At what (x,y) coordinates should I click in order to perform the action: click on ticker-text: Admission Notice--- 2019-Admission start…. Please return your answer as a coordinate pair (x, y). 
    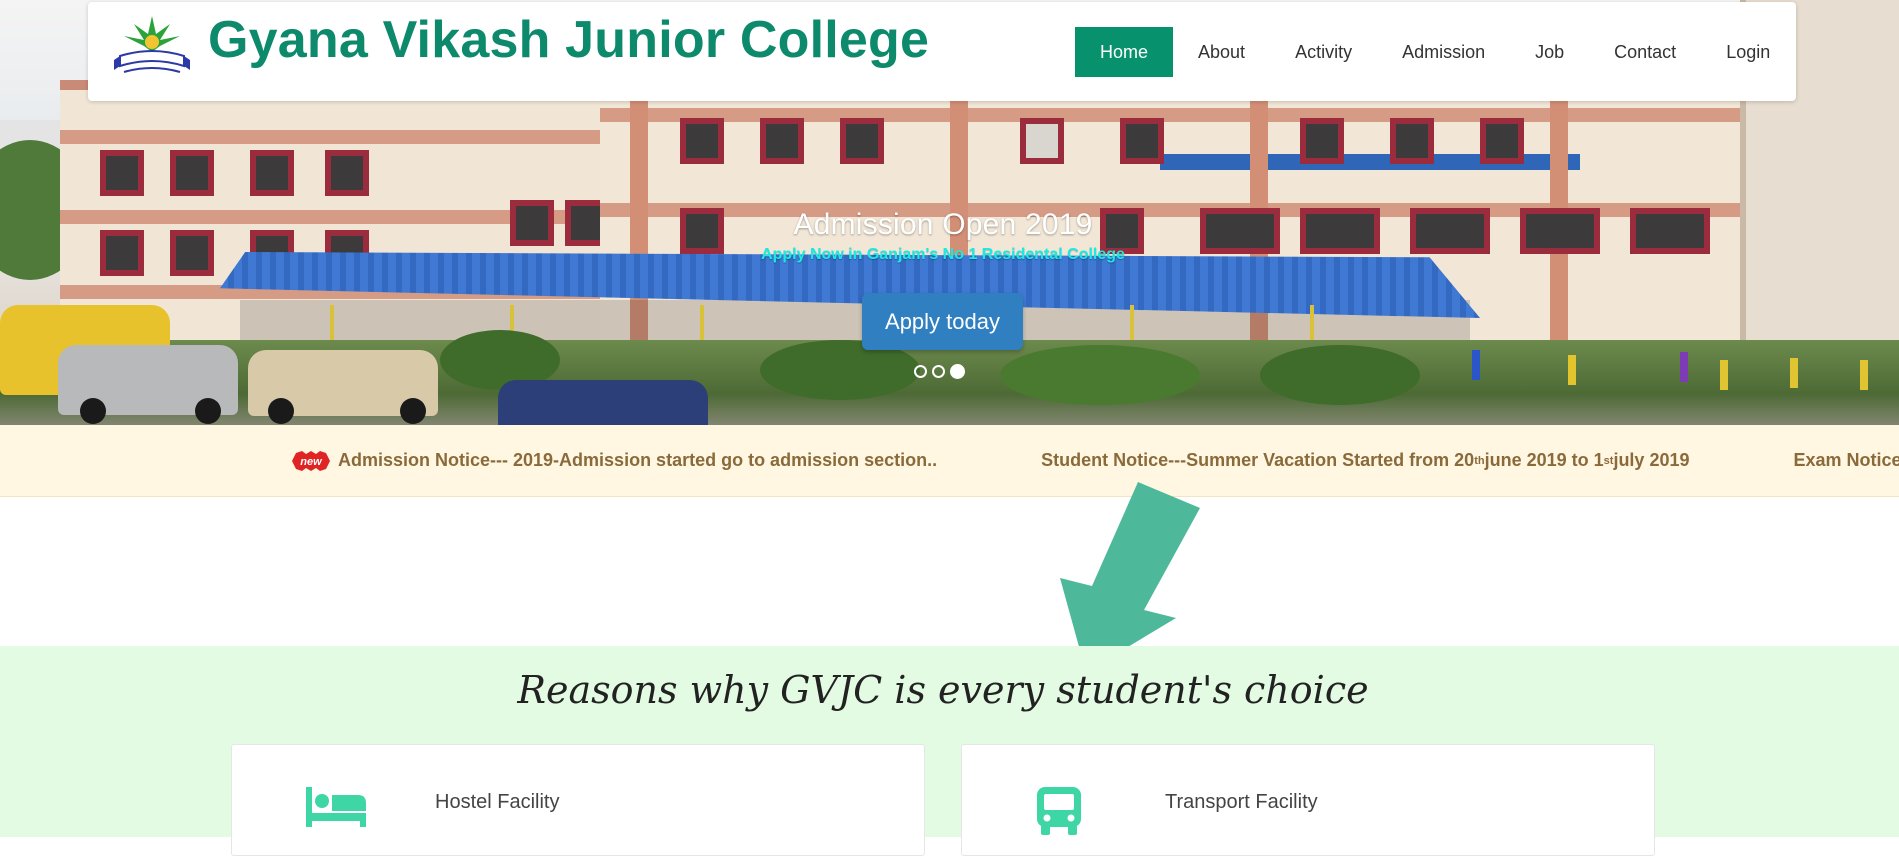
    Looking at the image, I should click on (637, 460).